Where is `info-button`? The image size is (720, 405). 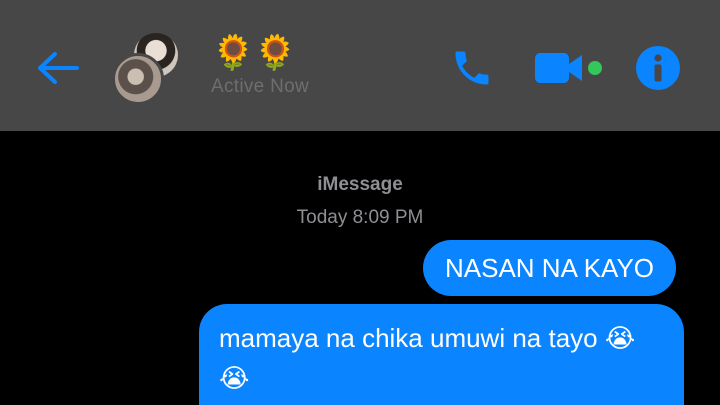
info-button is located at coordinates (658, 68).